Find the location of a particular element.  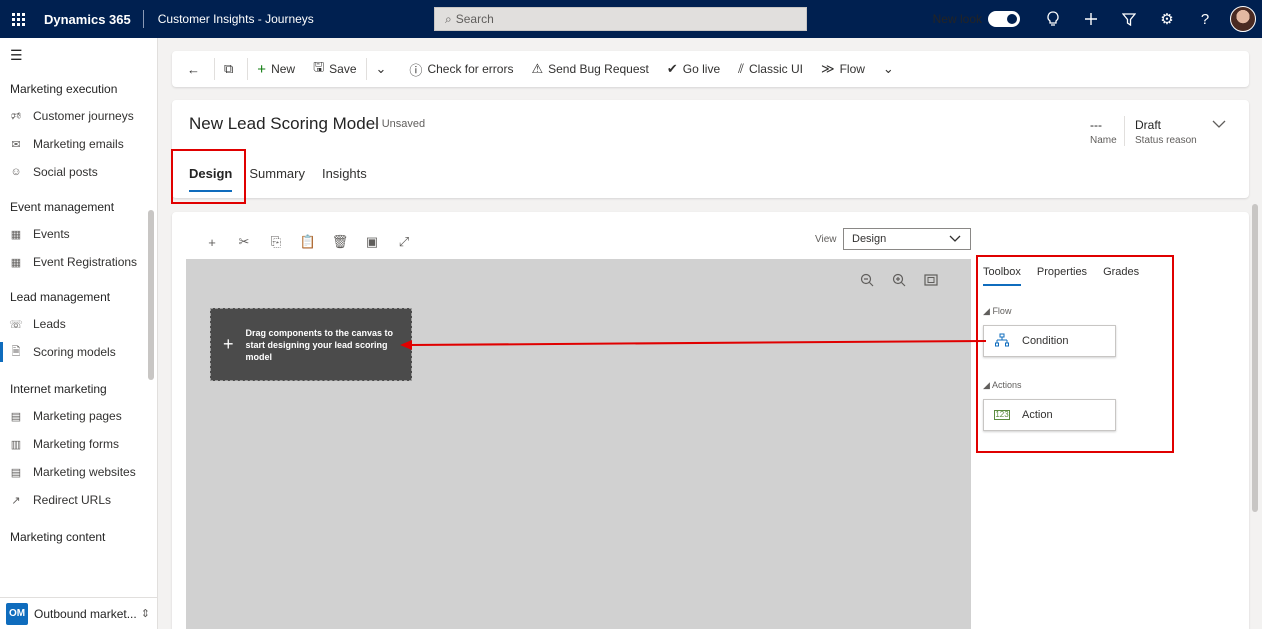

flow-icon: ≫ is located at coordinates (827, 68).